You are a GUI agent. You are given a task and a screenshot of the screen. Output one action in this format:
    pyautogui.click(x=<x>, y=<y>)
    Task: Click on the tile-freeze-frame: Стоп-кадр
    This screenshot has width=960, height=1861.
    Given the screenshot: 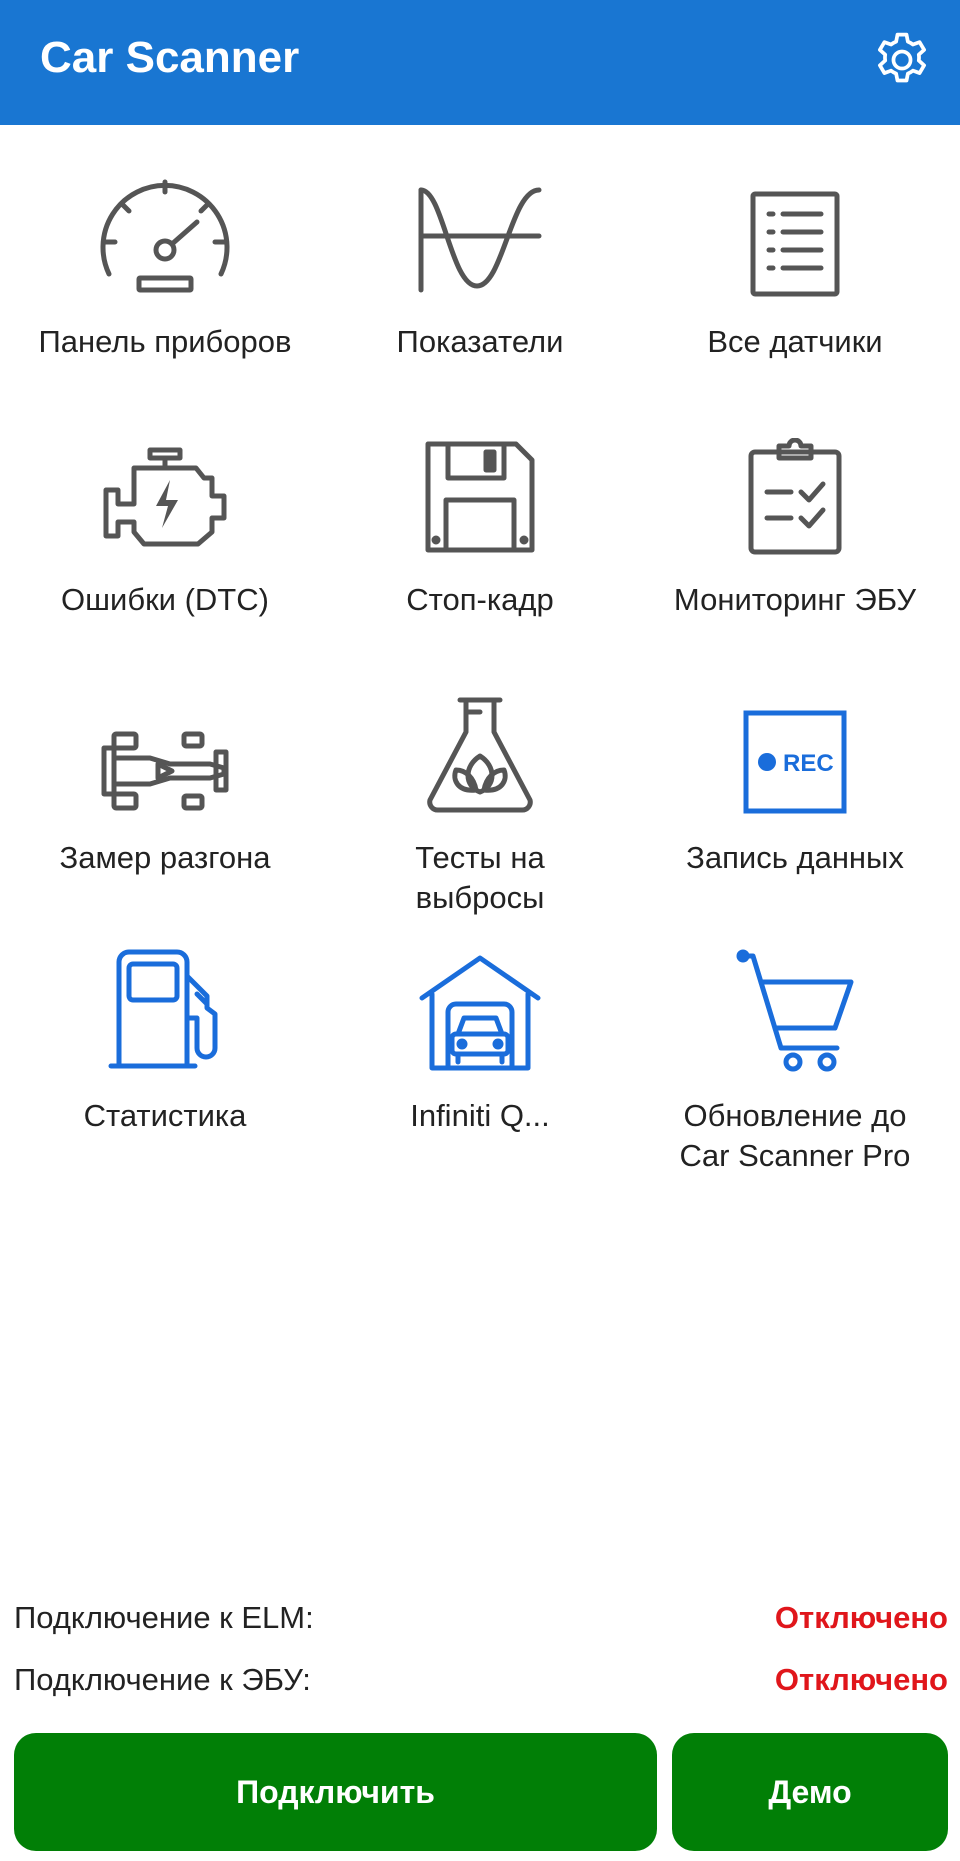 What is the action you would take?
    pyautogui.click(x=480, y=548)
    